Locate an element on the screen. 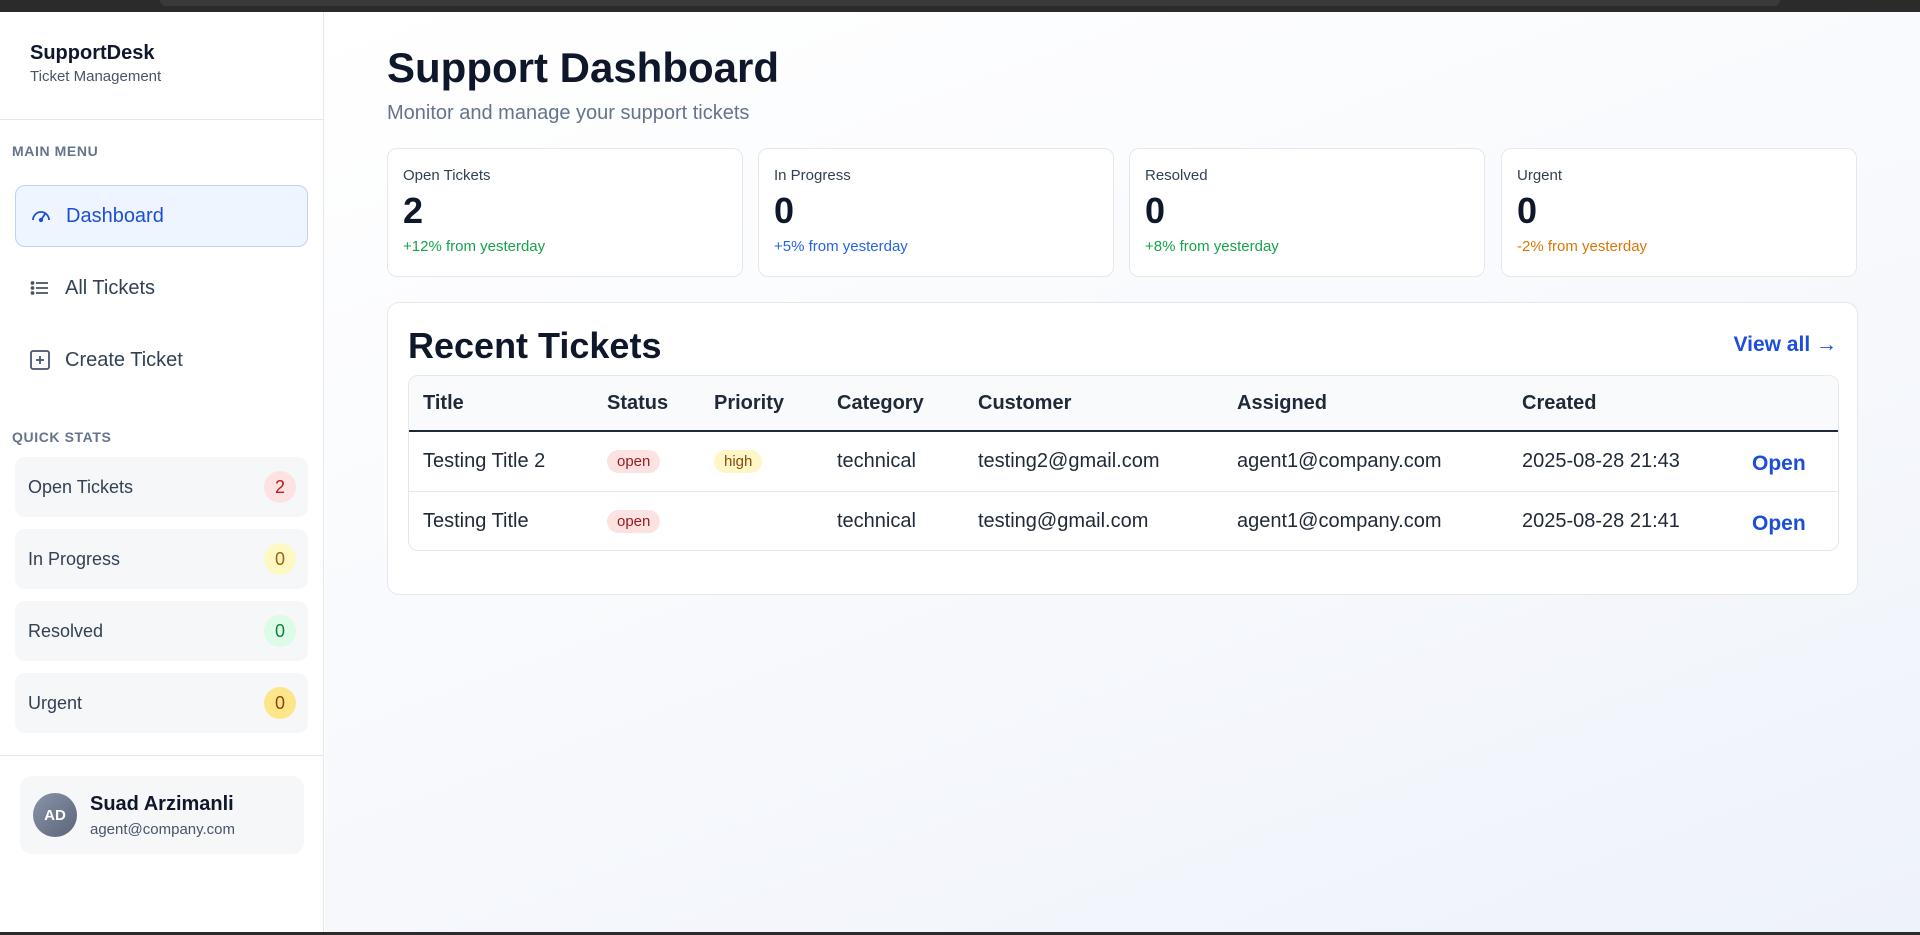 The width and height of the screenshot is (1920, 935). card-delta: +5% from yesterday is located at coordinates (841, 246).